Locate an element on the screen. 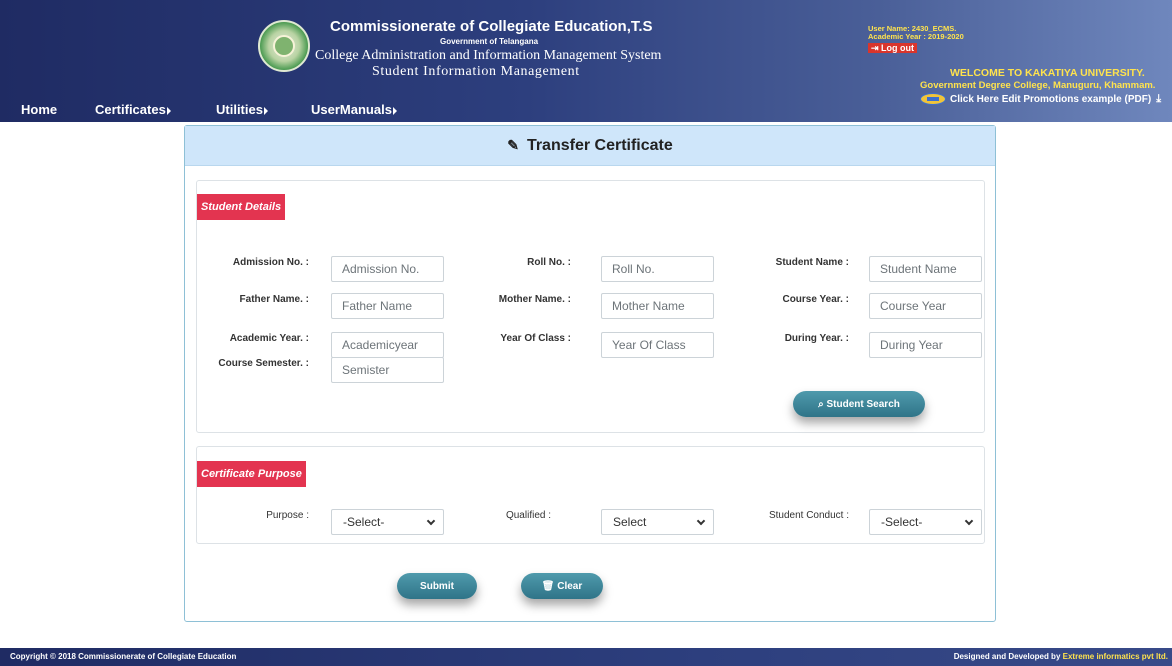 The image size is (1172, 666). admission-no-input is located at coordinates (387, 269).